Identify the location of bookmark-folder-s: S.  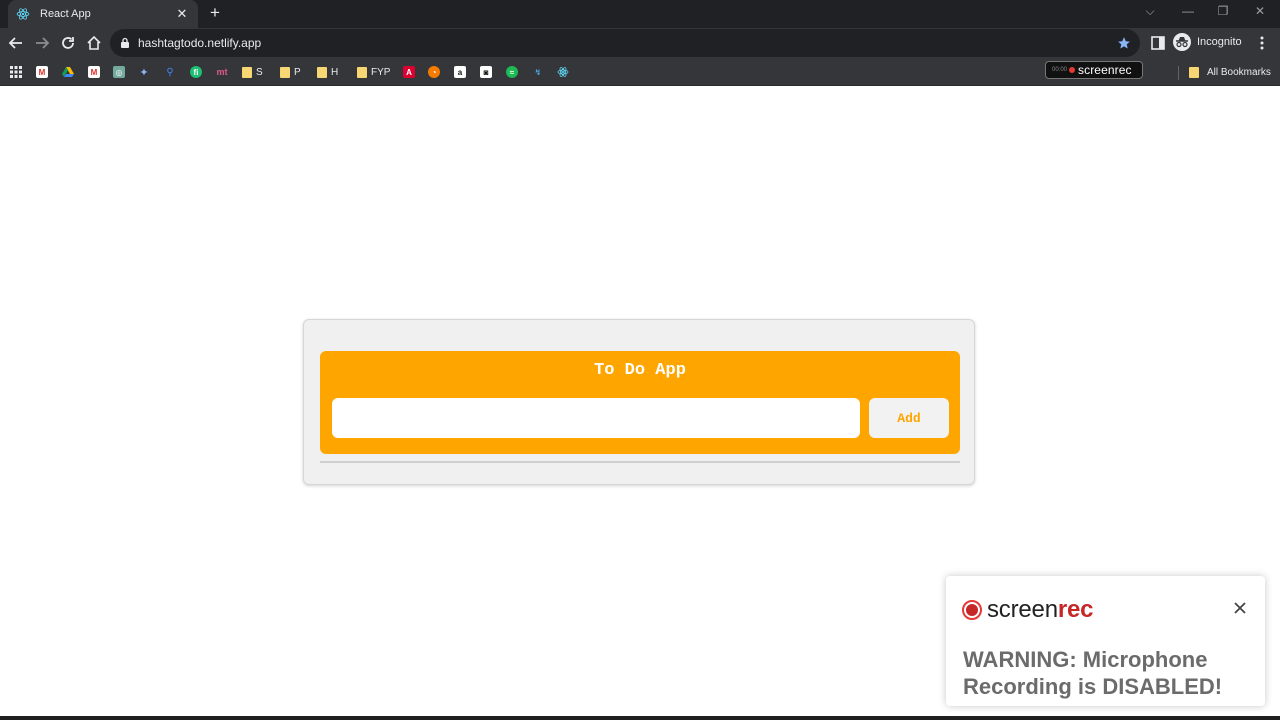
(252, 72).